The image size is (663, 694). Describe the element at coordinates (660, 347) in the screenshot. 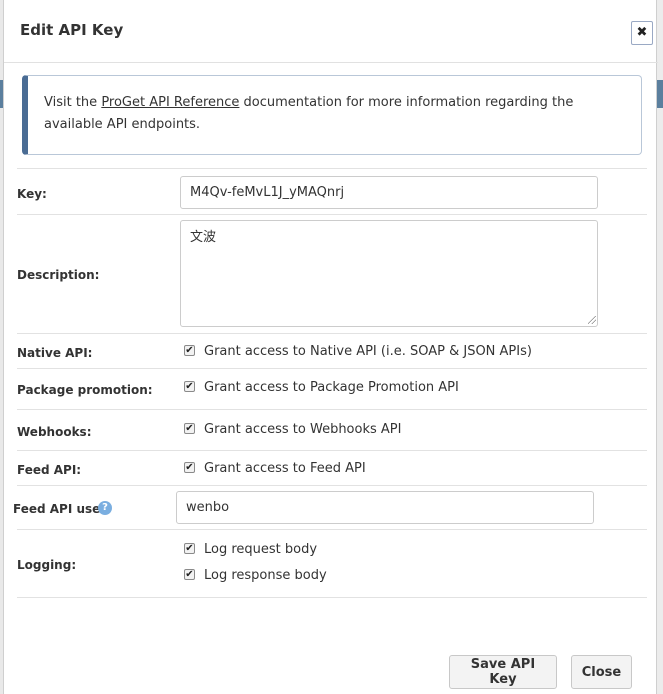

I see `backdrop-right-edge` at that location.